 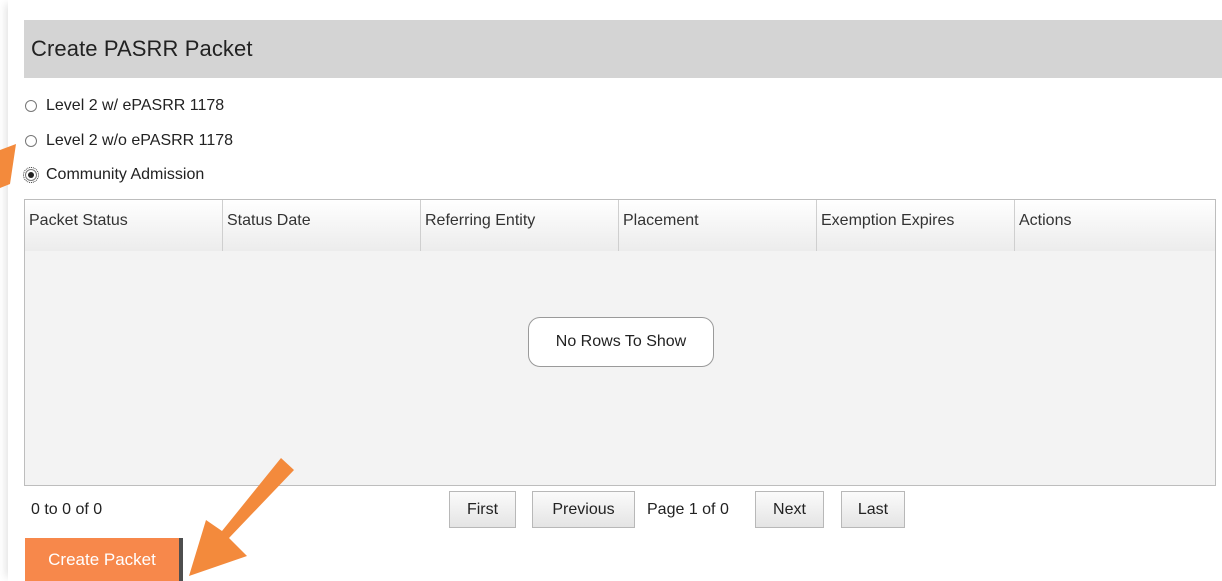 What do you see at coordinates (31, 175) in the screenshot?
I see `radio-button-selected` at bounding box center [31, 175].